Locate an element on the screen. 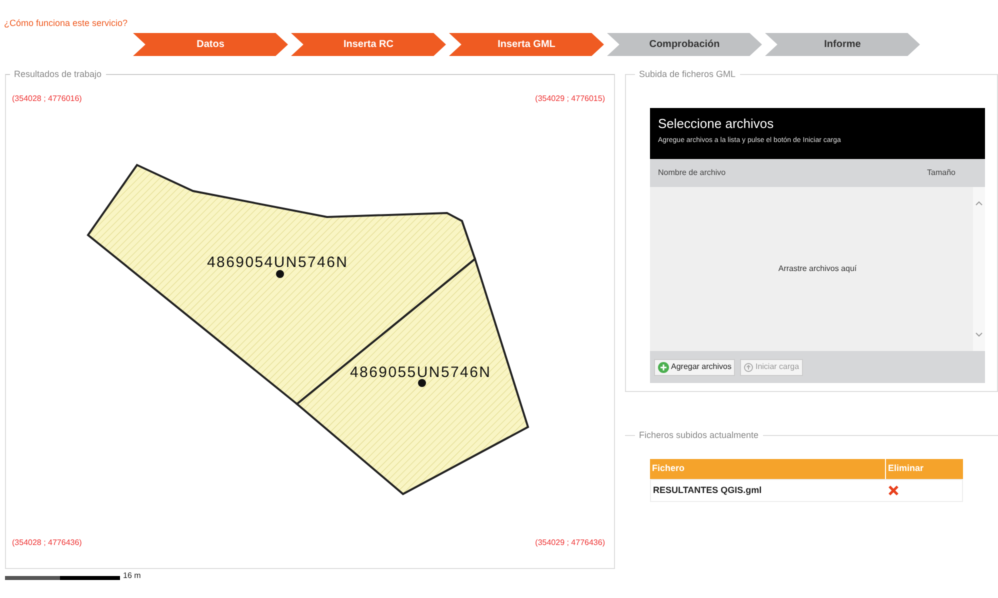  drop-zone: Arrastre archivos aquí is located at coordinates (817, 269).